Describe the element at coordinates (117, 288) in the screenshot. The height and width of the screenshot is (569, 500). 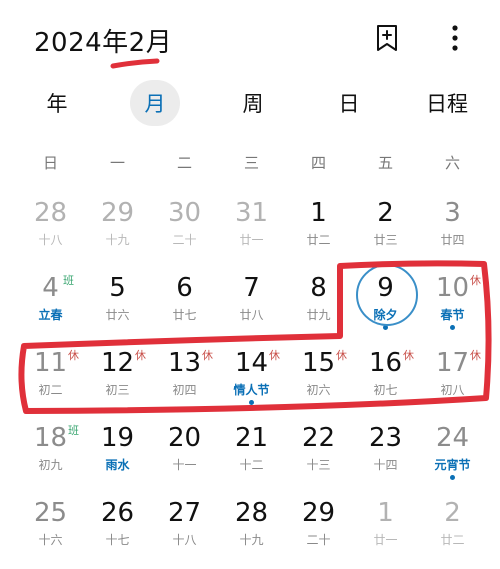
I see `day-number: 5` at that location.